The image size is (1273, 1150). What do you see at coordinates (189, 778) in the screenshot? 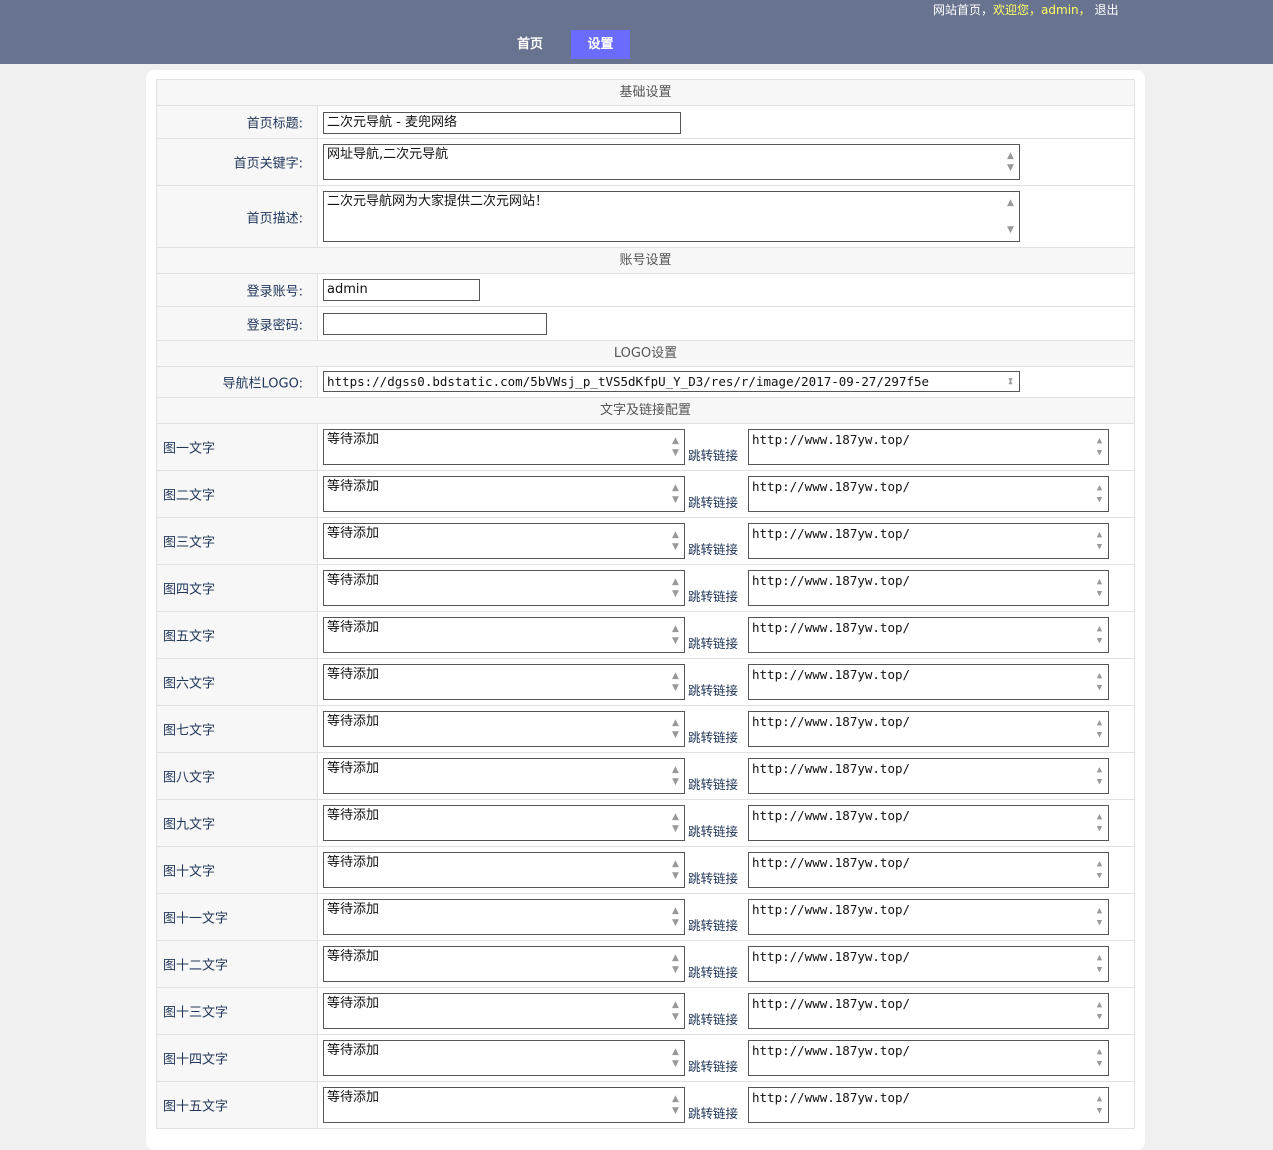
I see `label-text: 图八文字` at bounding box center [189, 778].